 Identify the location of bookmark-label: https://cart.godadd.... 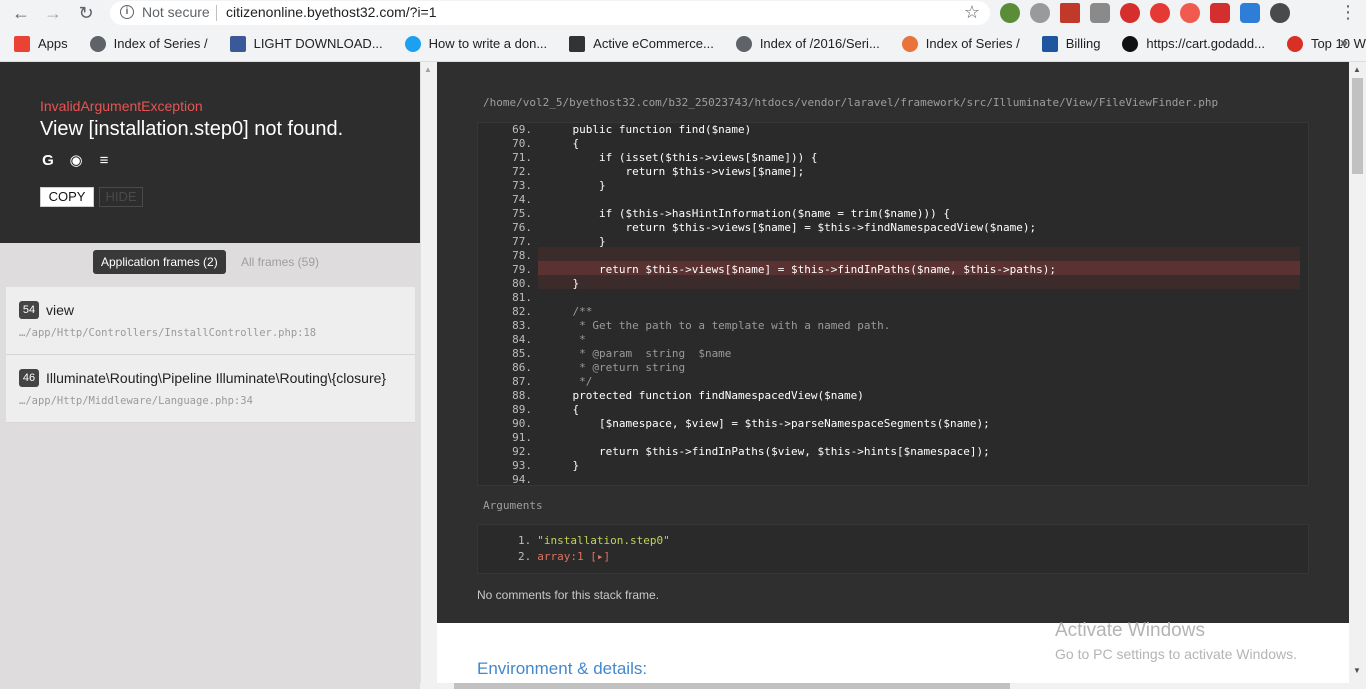
(1205, 43).